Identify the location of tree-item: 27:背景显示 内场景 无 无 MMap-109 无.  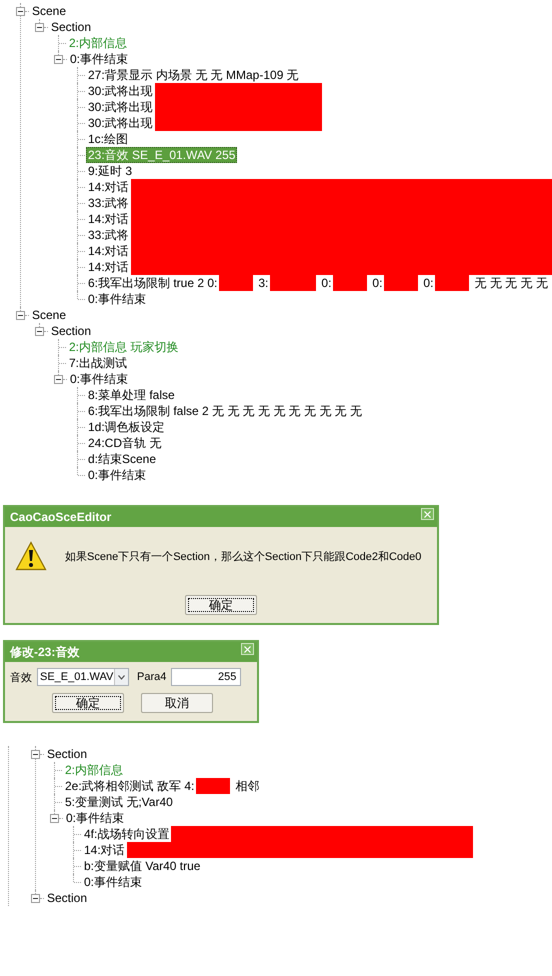
(193, 75).